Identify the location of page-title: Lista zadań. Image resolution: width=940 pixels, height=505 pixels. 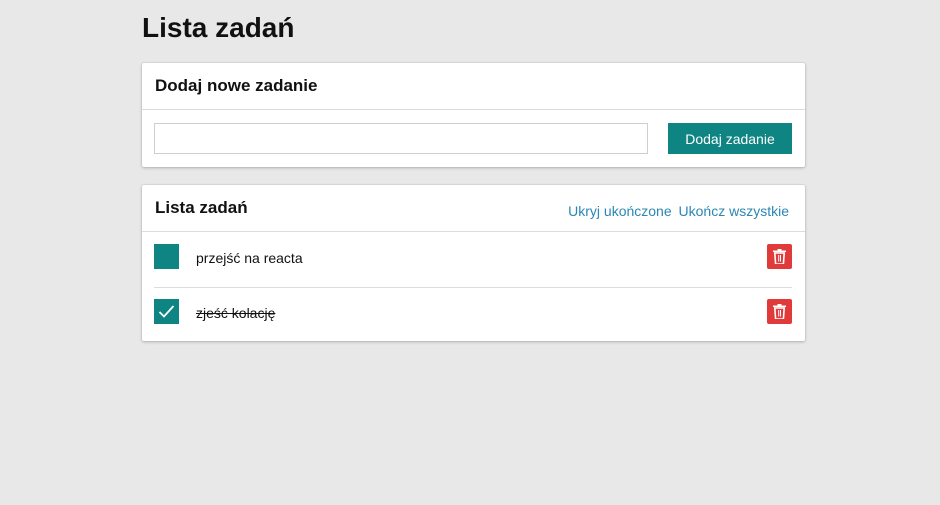
(218, 27).